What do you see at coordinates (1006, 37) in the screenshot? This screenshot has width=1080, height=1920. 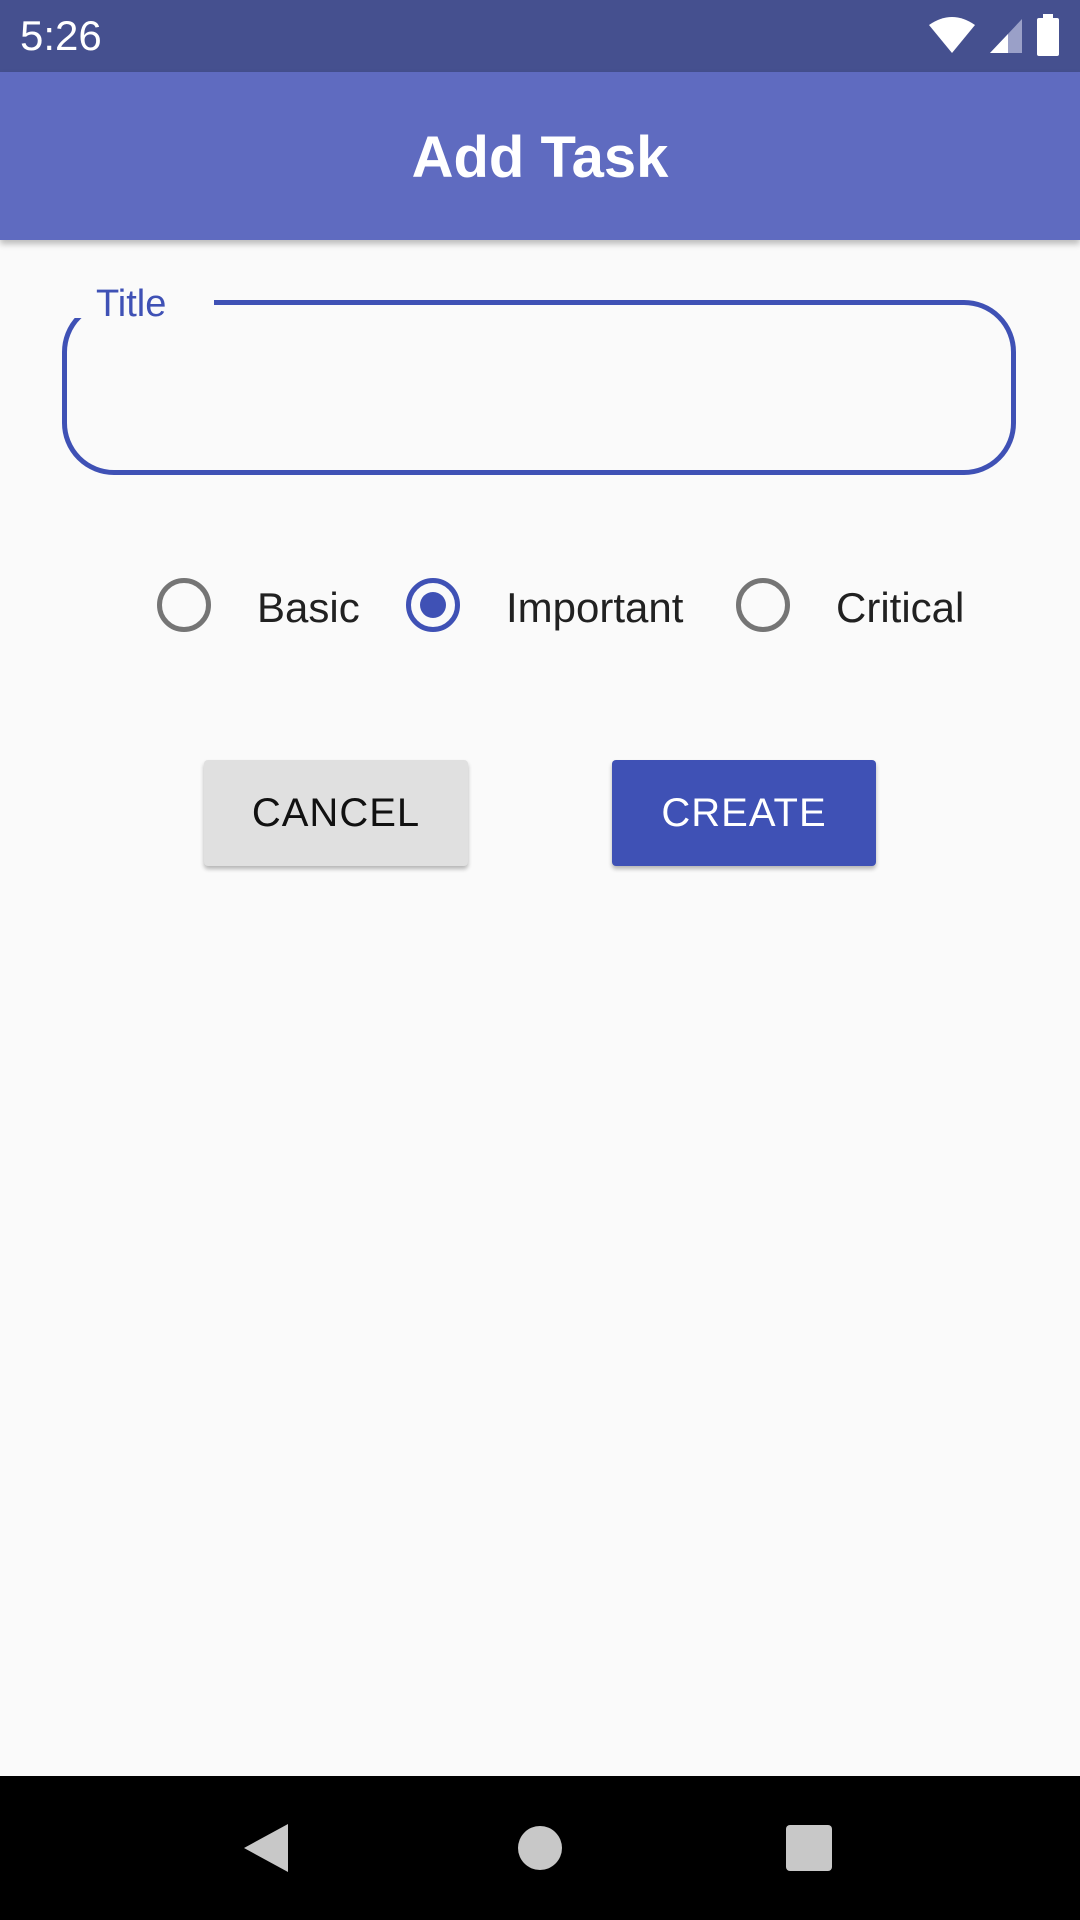 I see `cell-signal-icon` at bounding box center [1006, 37].